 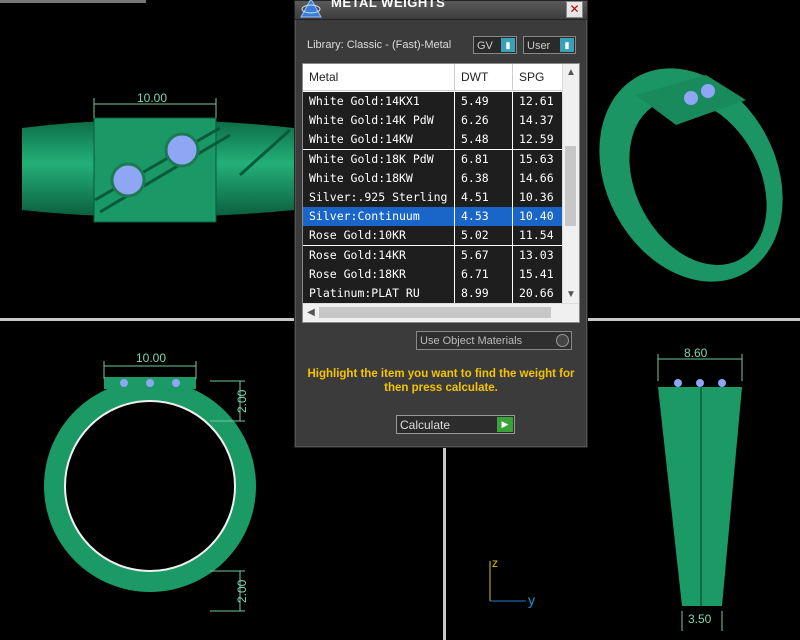 What do you see at coordinates (435, 312) in the screenshot?
I see `horizontal-scroll-thumb` at bounding box center [435, 312].